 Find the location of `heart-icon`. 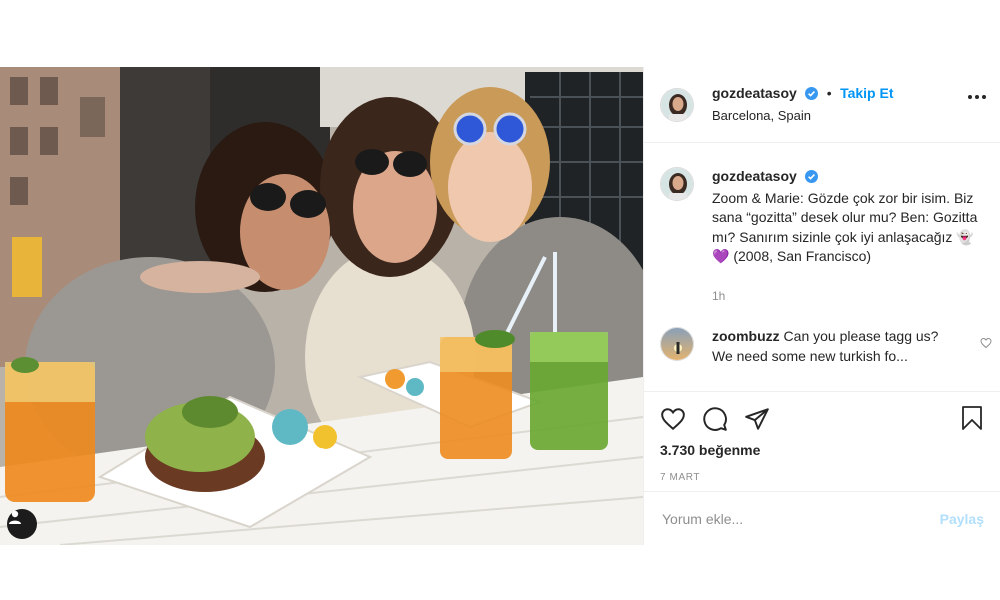

heart-icon is located at coordinates (673, 419).